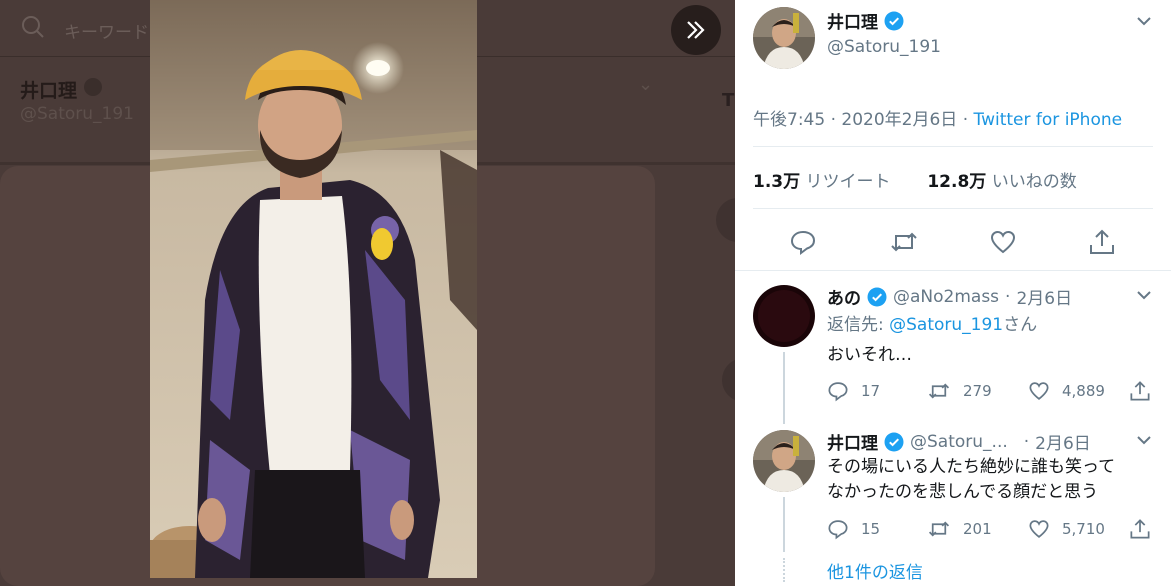 The image size is (1171, 586). What do you see at coordinates (852, 20) in the screenshot?
I see `author-name: 井口理` at bounding box center [852, 20].